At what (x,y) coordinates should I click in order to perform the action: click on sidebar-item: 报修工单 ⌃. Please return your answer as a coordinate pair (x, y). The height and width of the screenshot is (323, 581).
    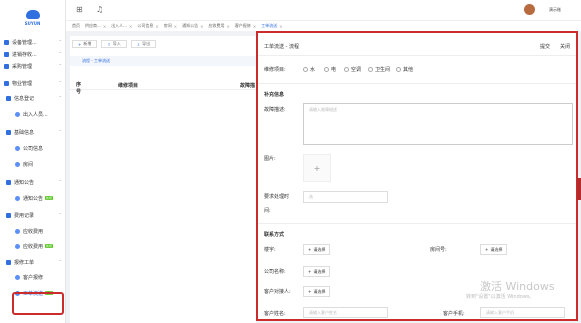
    Looking at the image, I should click on (35, 262).